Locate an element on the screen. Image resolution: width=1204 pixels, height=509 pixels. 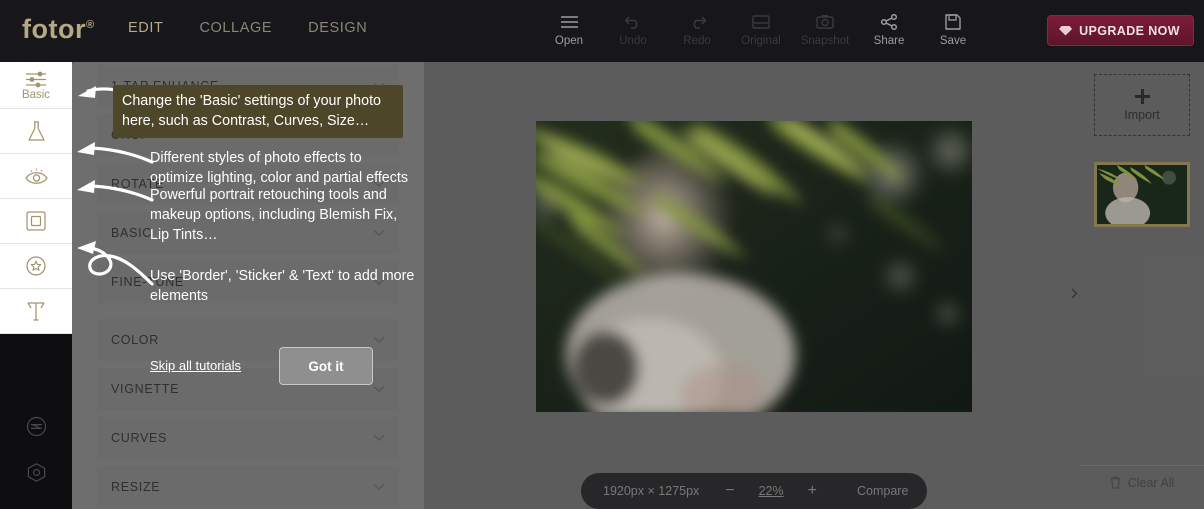
upgrade-now-label: UPGRADE NOW is located at coordinates (1129, 30).